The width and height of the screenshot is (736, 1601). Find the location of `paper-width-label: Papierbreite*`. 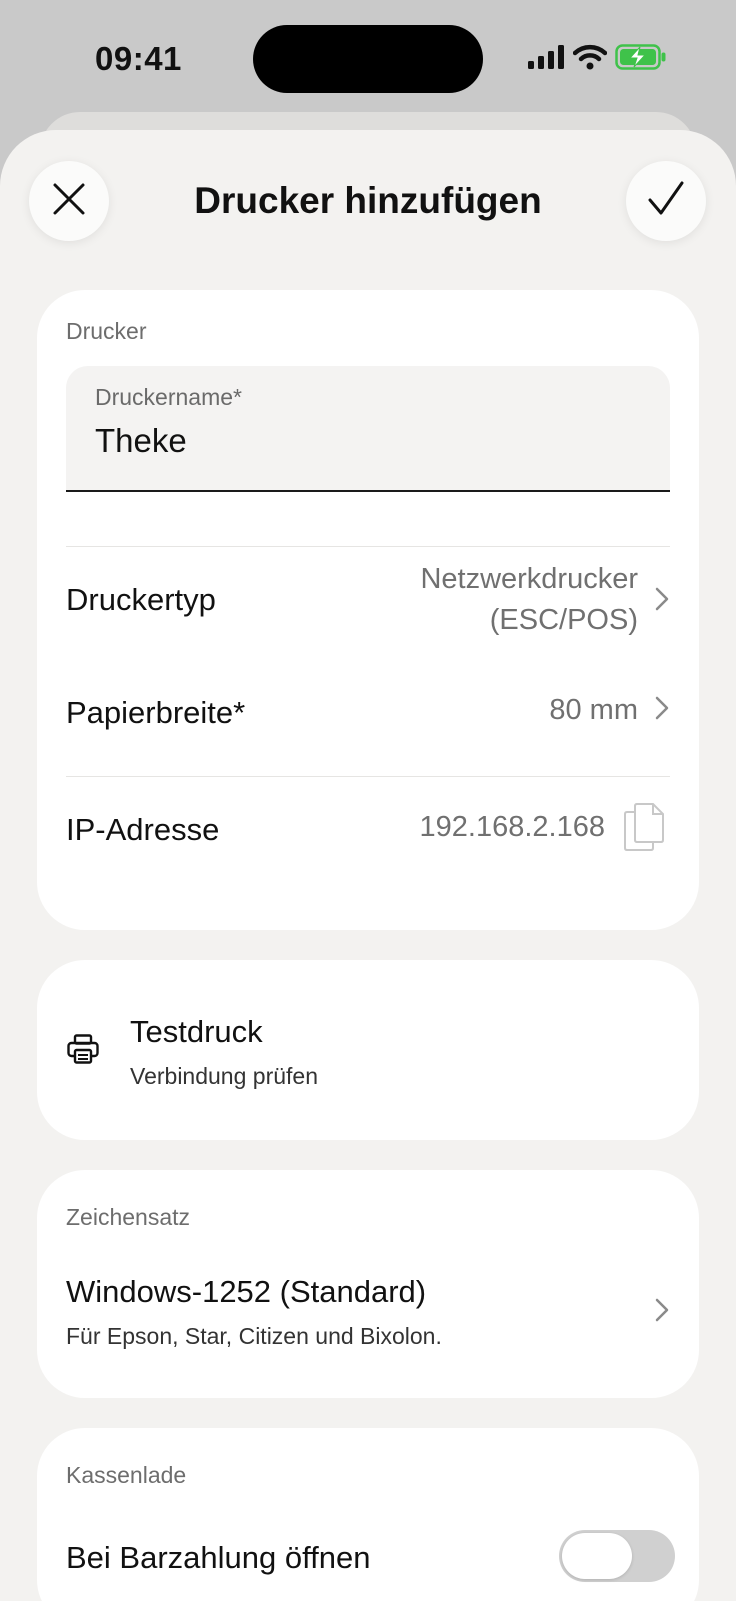

paper-width-label: Papierbreite* is located at coordinates (156, 712).